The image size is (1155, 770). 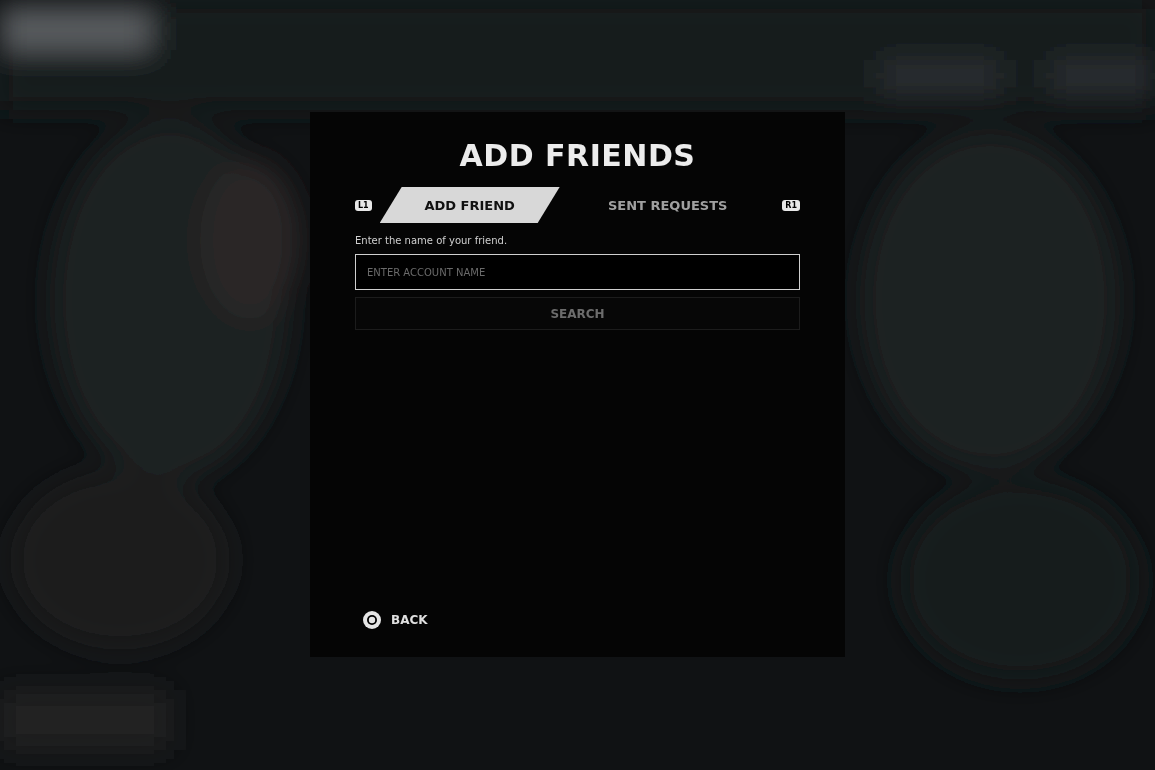 What do you see at coordinates (469, 205) in the screenshot?
I see `tab: ADD FRIEND` at bounding box center [469, 205].